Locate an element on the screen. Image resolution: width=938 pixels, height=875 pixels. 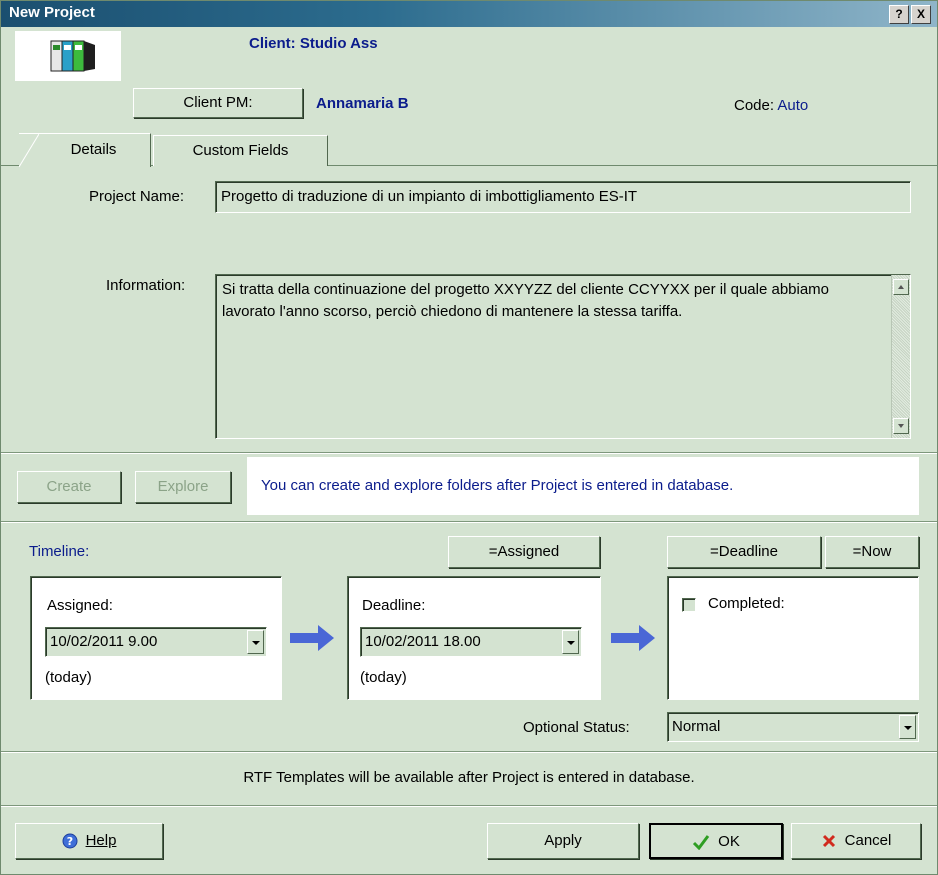
completed-label: Completed: is located at coordinates (746, 603).